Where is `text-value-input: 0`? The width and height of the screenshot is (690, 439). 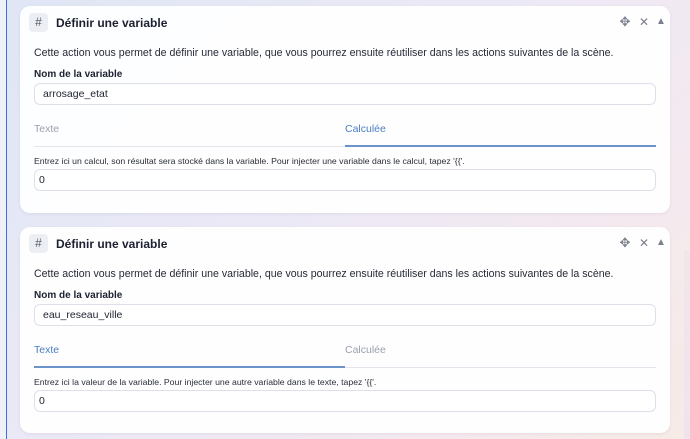
text-value-input: 0 is located at coordinates (345, 401).